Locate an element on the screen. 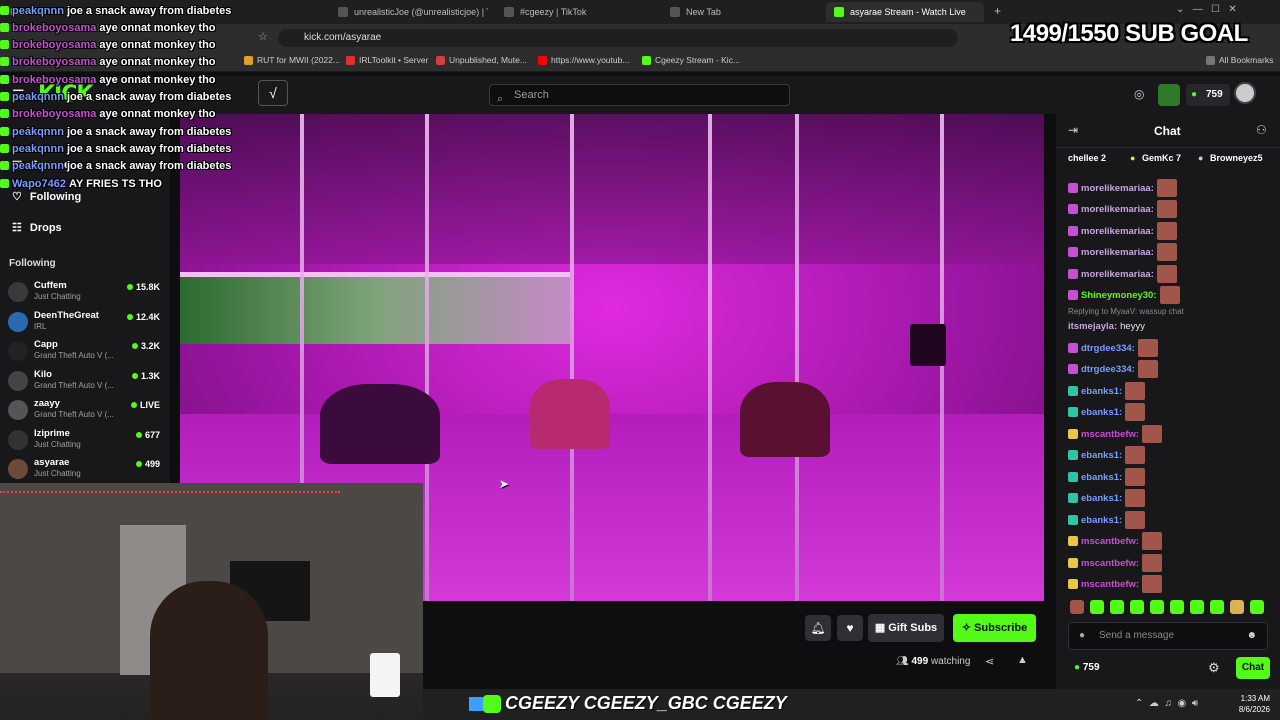  followed-channel: Capp Grand Theft Auto V (... 3.2K is located at coordinates (84, 351).